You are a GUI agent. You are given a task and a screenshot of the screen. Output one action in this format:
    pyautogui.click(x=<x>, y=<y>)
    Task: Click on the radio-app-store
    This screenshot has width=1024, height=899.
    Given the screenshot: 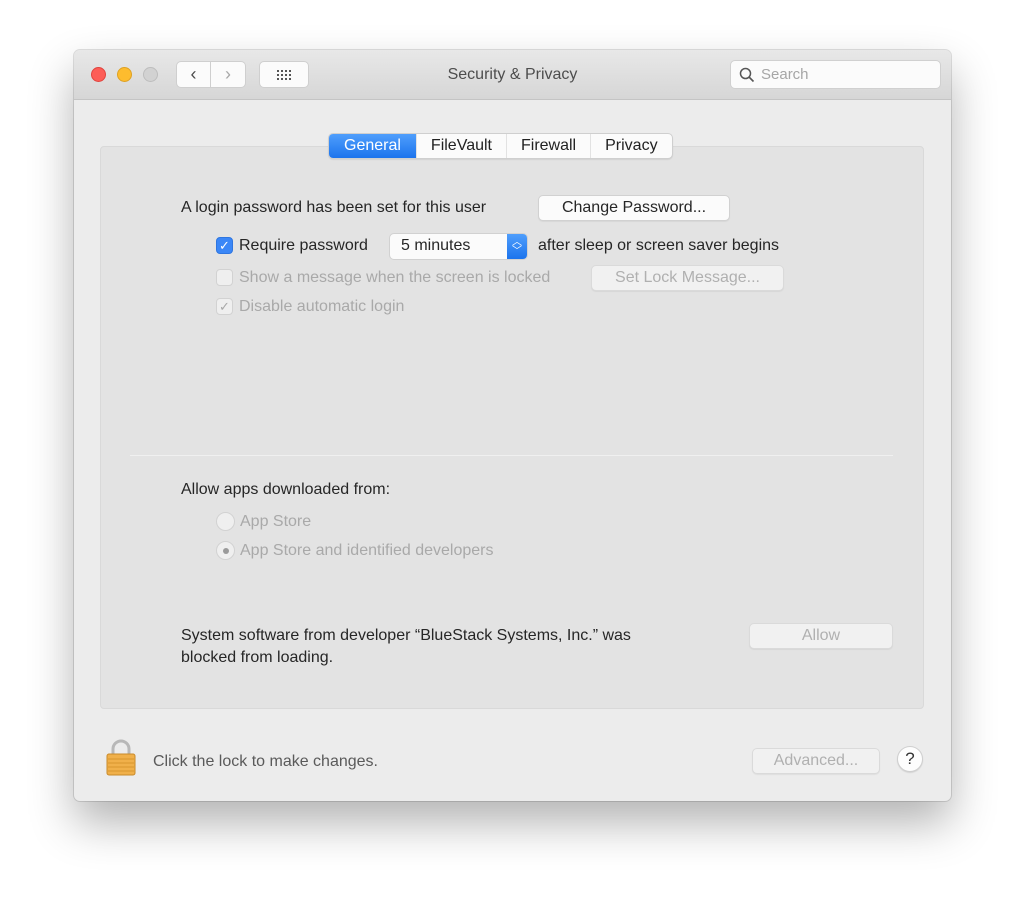 What is the action you would take?
    pyautogui.click(x=225, y=521)
    